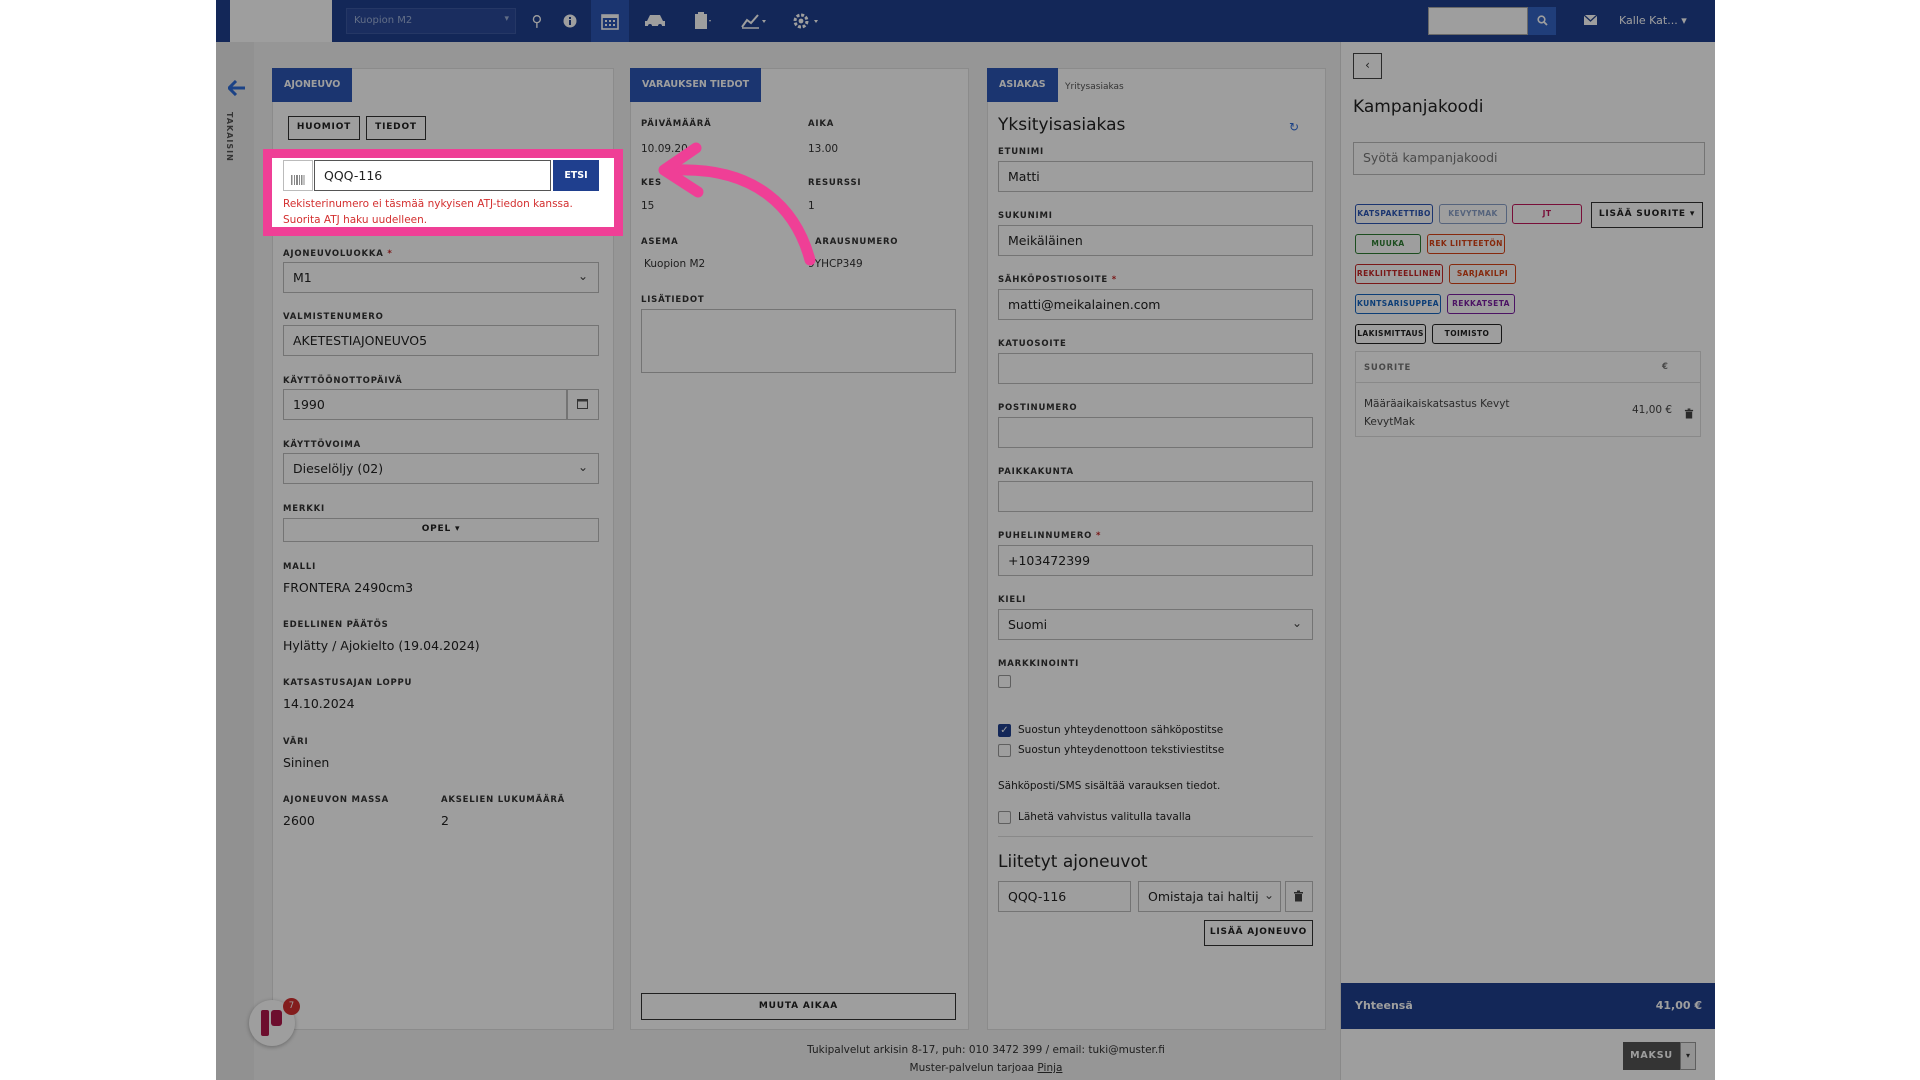  I want to click on service-table-header: SUORITE €, so click(1528, 367).